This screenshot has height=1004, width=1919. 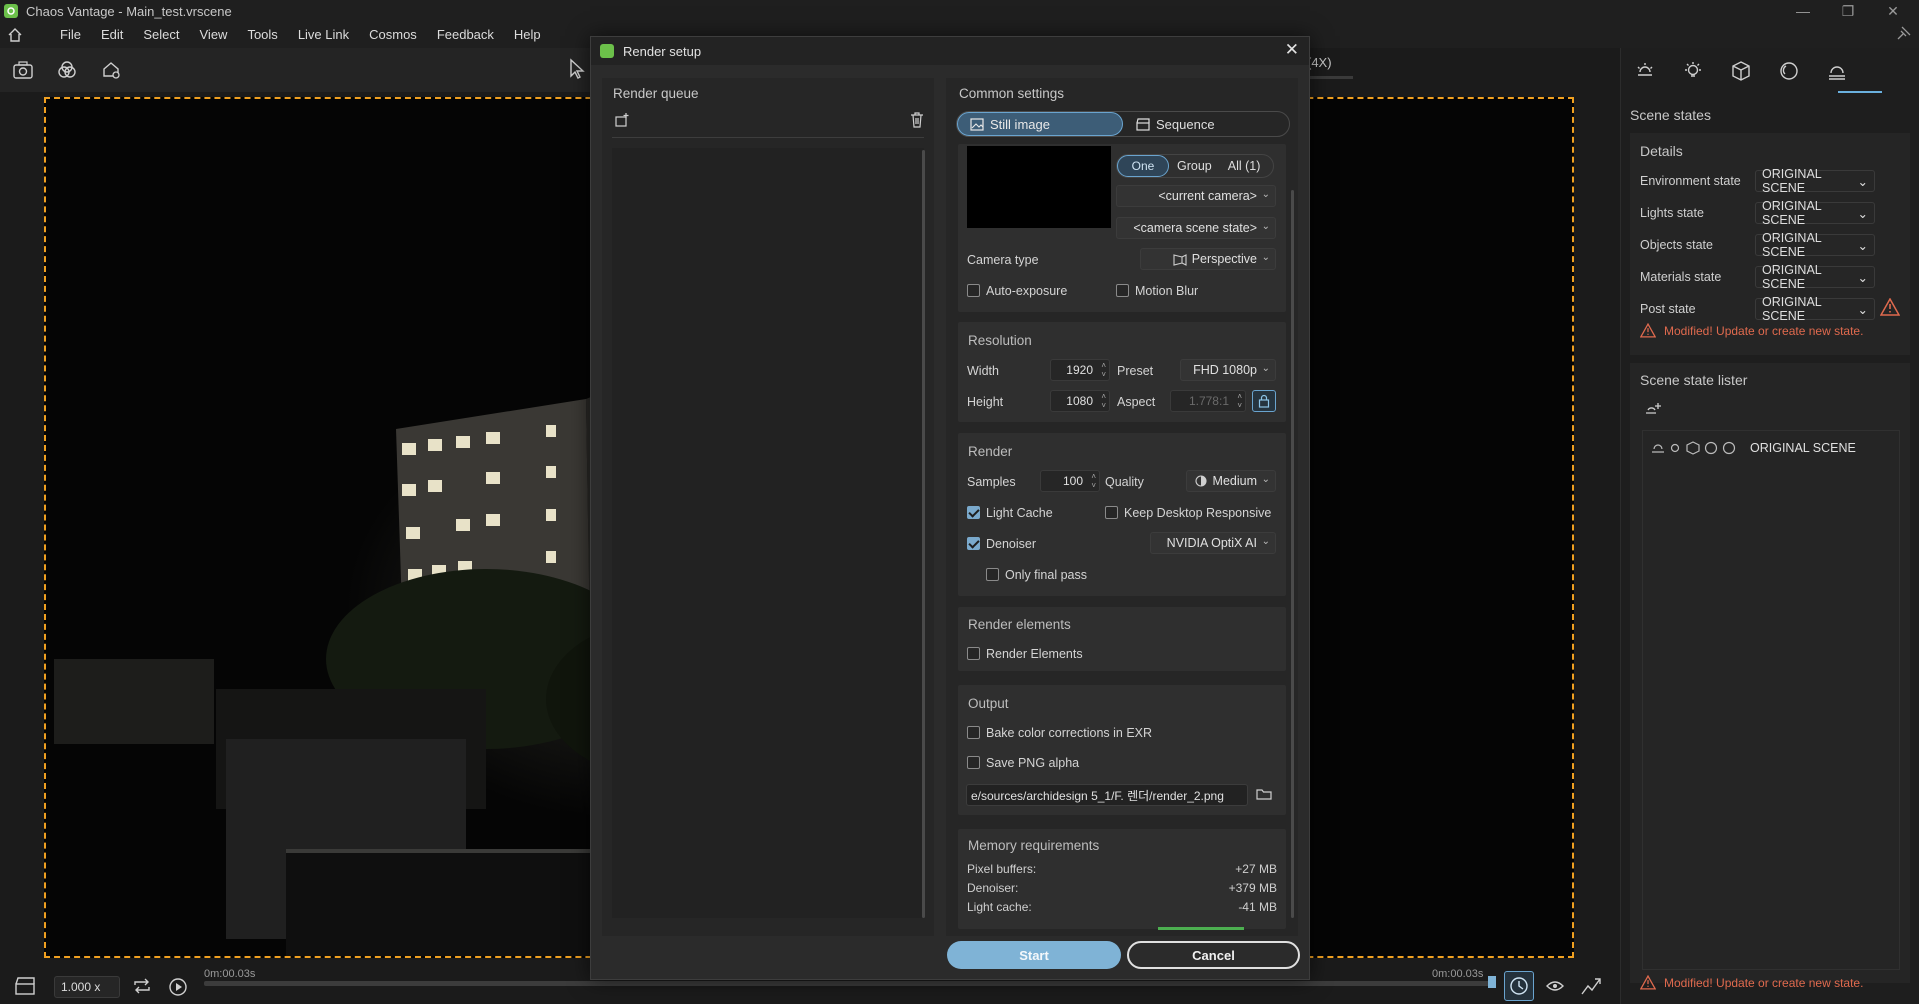 What do you see at coordinates (1207, 196) in the screenshot?
I see `current-camera-value: <current camera>` at bounding box center [1207, 196].